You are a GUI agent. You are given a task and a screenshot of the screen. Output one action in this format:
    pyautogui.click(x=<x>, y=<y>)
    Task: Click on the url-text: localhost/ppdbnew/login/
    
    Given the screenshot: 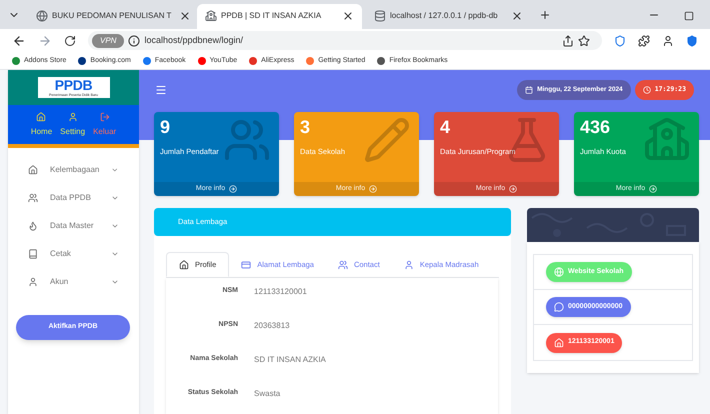 What is the action you would take?
    pyautogui.click(x=194, y=40)
    